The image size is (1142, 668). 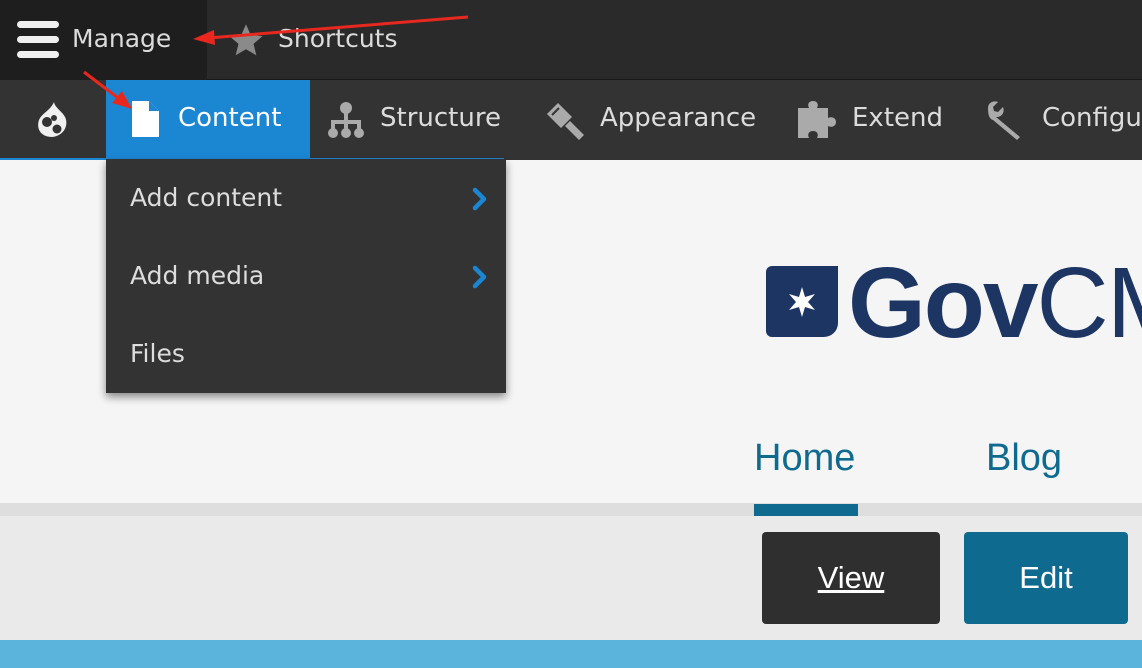 I want to click on wrench-icon, so click(x=1004, y=120).